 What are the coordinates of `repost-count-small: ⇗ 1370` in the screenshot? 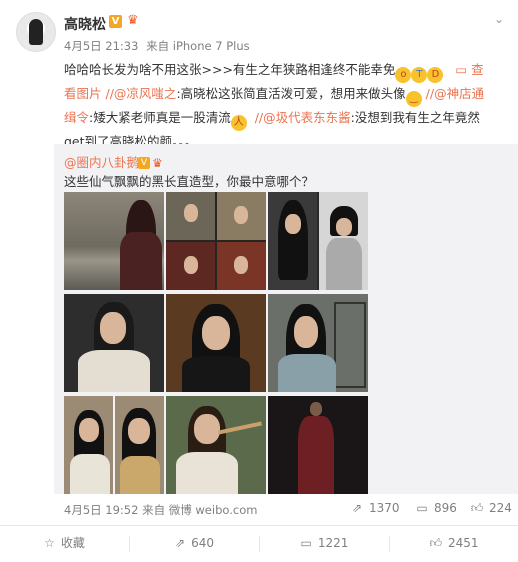 It's located at (375, 508).